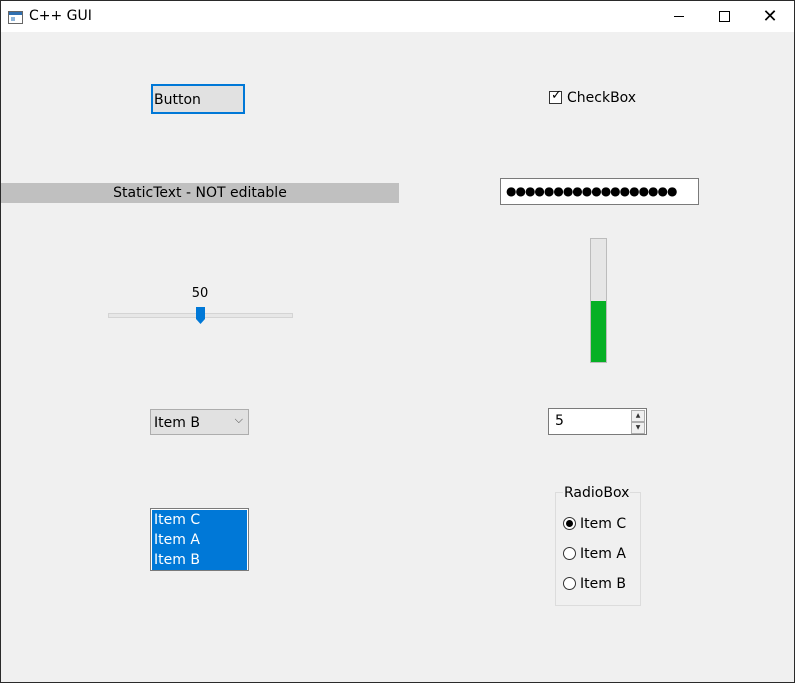  I want to click on list-box: Item C Item A Item B, so click(199, 539).